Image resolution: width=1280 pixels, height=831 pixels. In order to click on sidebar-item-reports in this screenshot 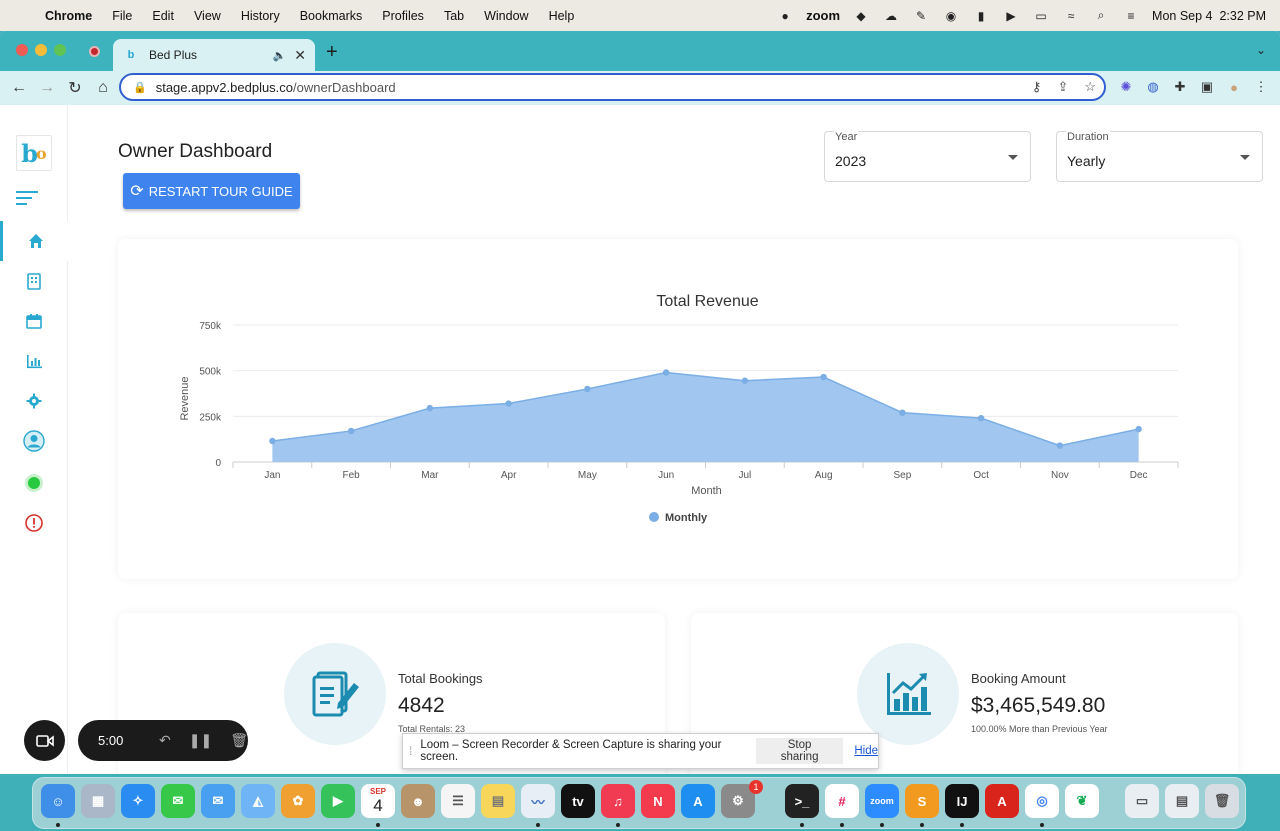, I will do `click(34, 361)`.